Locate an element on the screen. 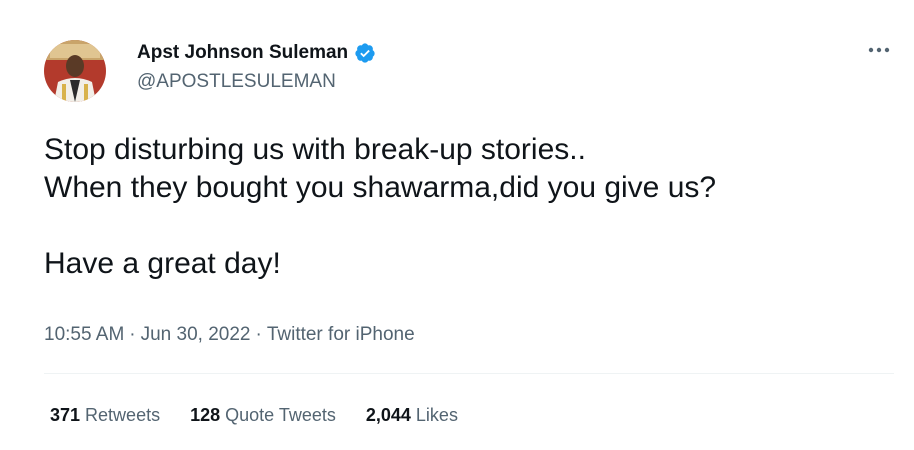  likes-count: 2,044 is located at coordinates (388, 414).